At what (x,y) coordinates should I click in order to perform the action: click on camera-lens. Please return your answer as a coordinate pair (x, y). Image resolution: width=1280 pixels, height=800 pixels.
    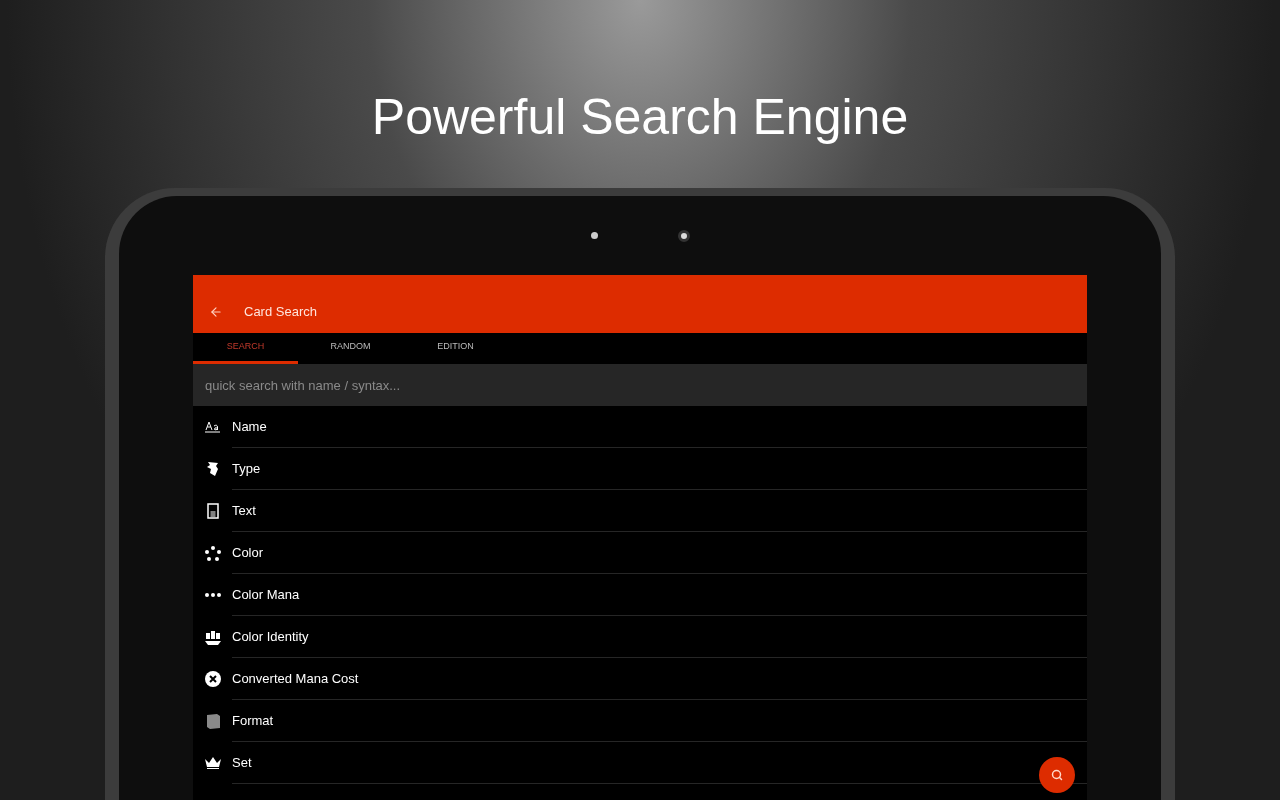
    Looking at the image, I should click on (683, 235).